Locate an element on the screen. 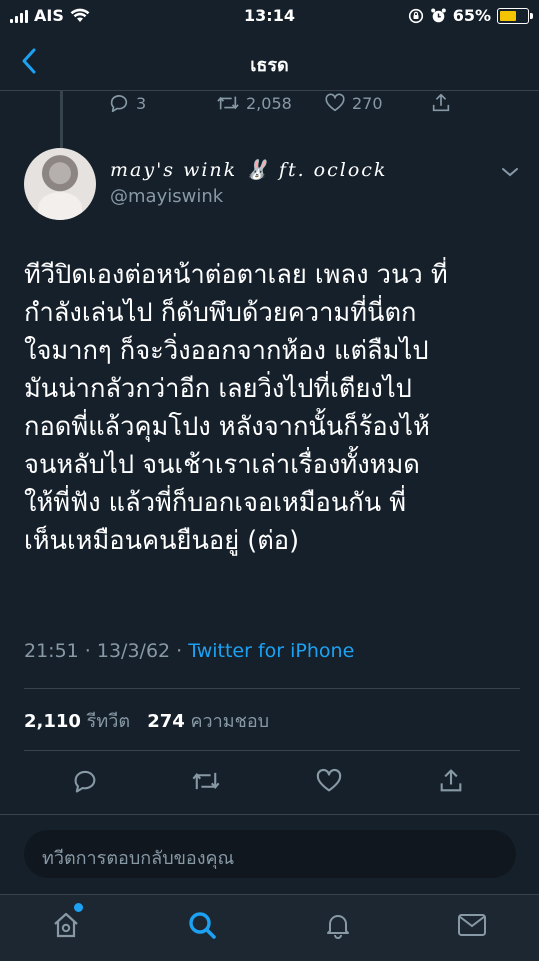  tab-bar is located at coordinates (269, 927).